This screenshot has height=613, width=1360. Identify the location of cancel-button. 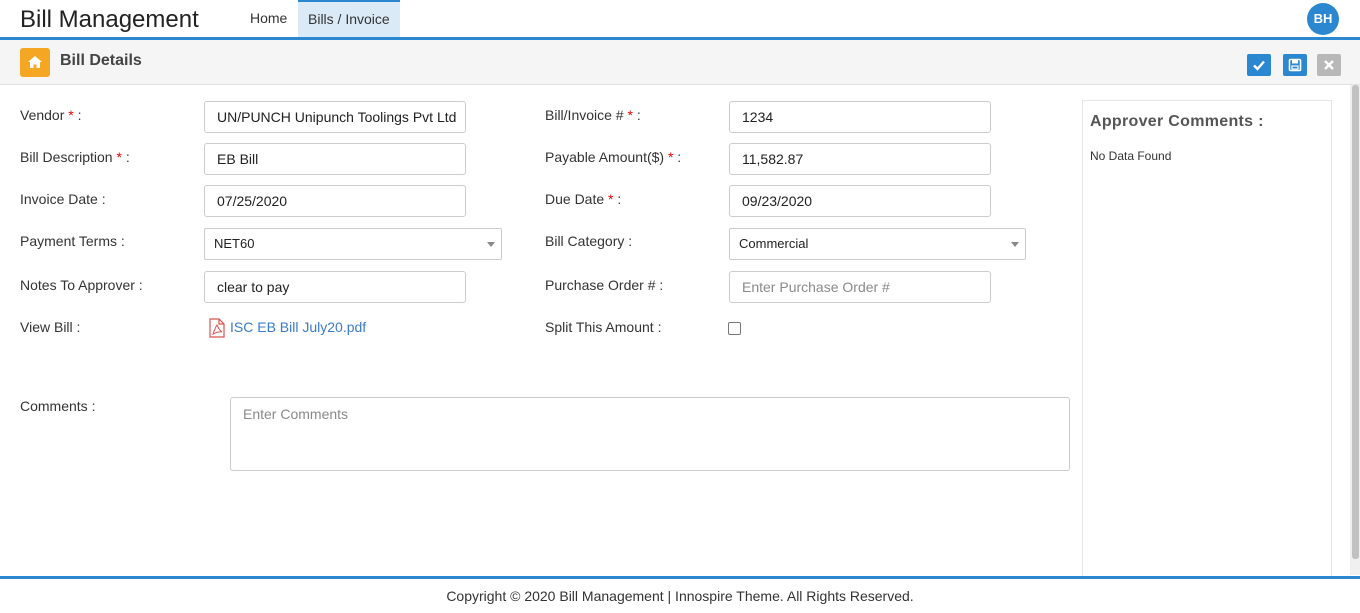
(1329, 65).